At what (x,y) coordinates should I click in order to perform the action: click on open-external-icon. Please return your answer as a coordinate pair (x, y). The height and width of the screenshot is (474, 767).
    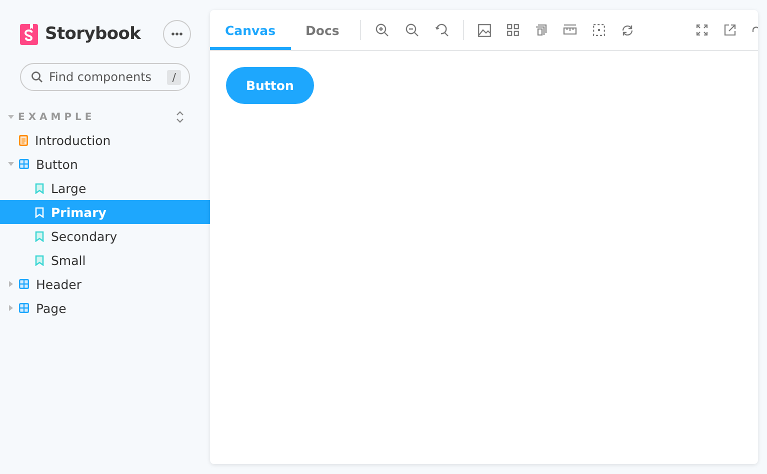
    Looking at the image, I should click on (730, 30).